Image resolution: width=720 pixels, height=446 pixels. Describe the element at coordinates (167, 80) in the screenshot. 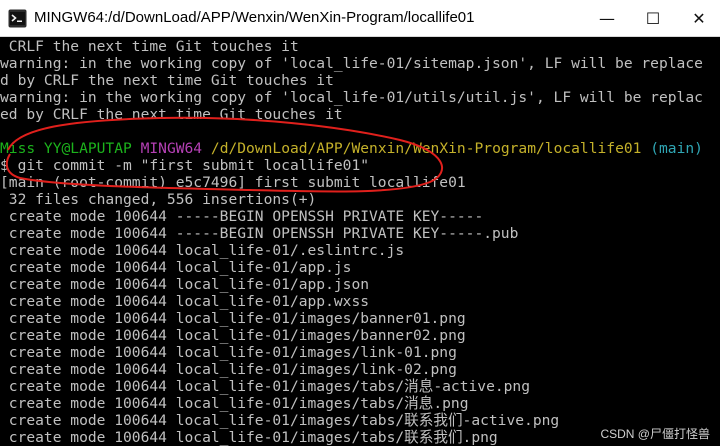

I see `terminal-line: d by CRLF the next time Git touches it` at that location.